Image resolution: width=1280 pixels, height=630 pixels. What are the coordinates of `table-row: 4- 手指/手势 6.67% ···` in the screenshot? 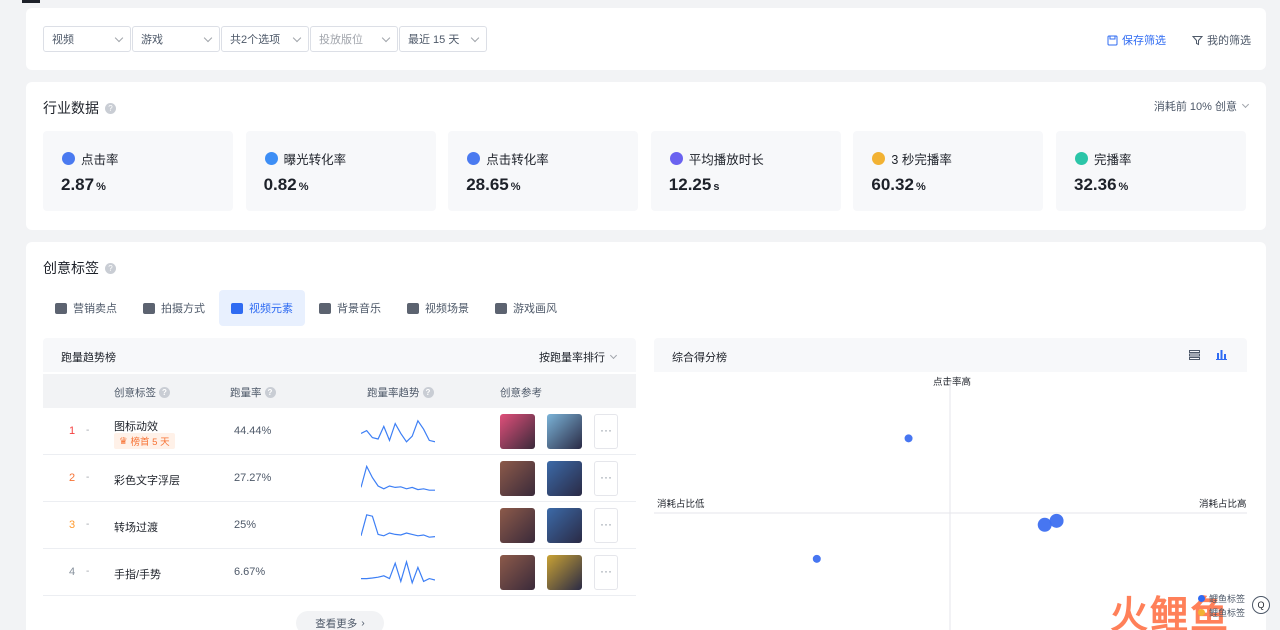 It's located at (339, 572).